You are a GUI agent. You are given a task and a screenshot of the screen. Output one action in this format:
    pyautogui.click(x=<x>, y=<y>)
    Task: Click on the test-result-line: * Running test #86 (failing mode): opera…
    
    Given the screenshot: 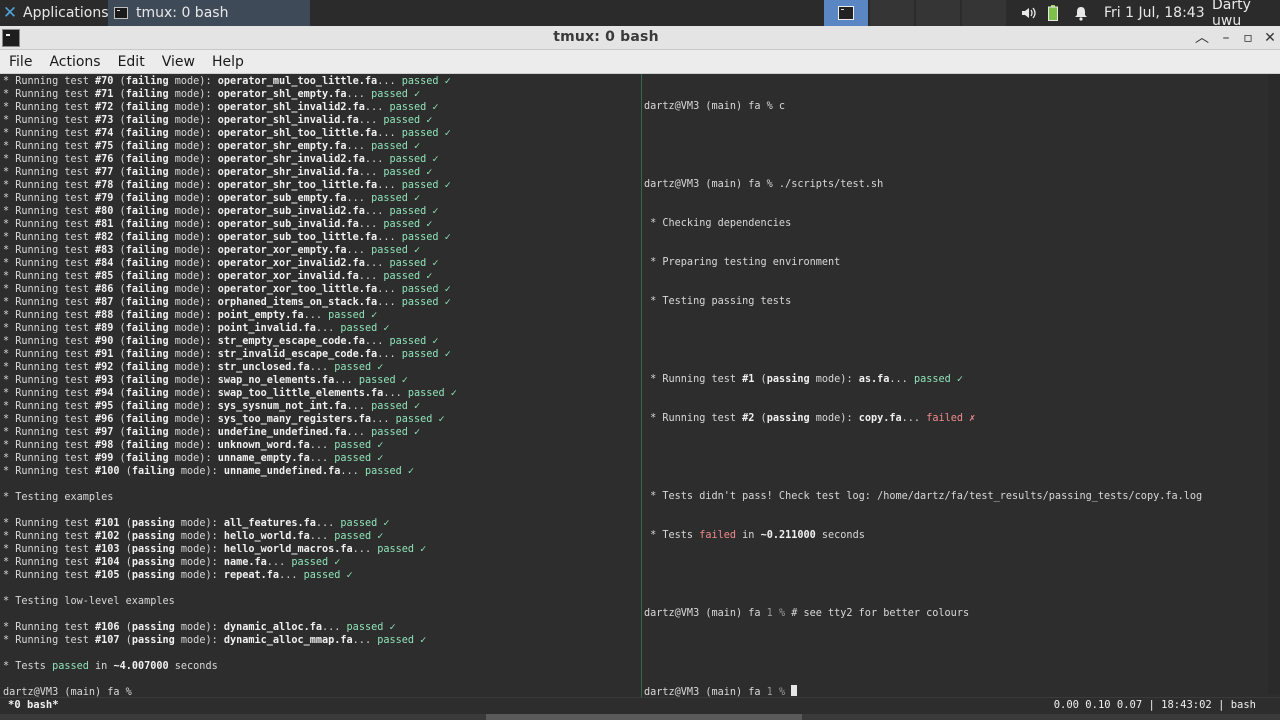 What is the action you would take?
    pyautogui.click(x=227, y=289)
    